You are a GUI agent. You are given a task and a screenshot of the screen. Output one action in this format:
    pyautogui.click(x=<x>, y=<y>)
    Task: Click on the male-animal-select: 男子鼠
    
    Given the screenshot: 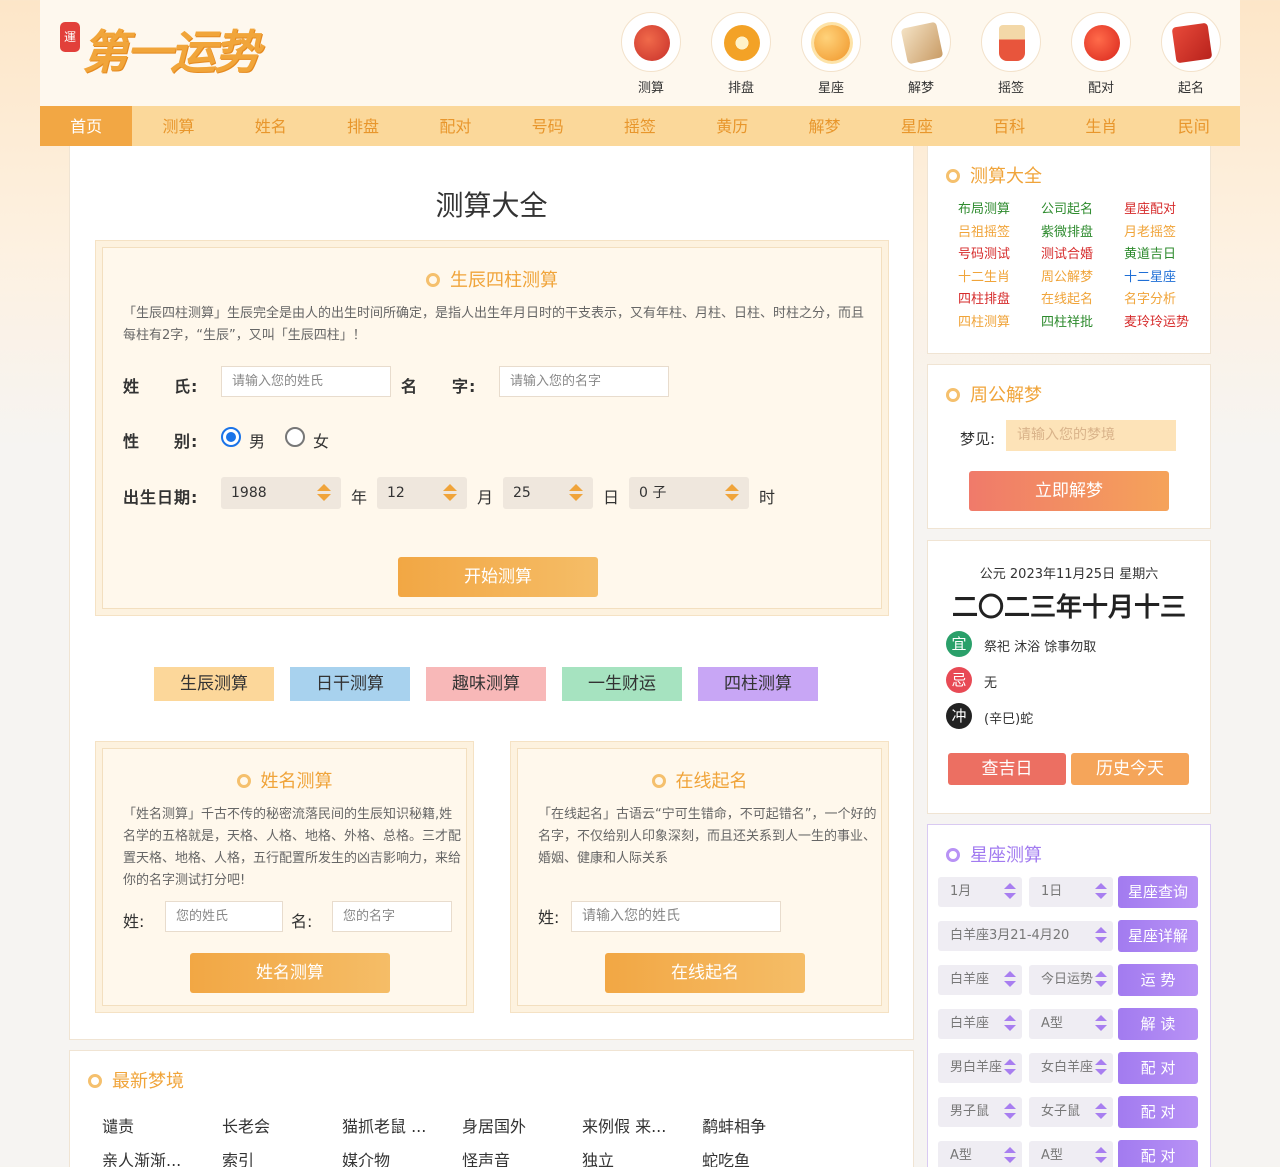 What is the action you would take?
    pyautogui.click(x=980, y=1112)
    